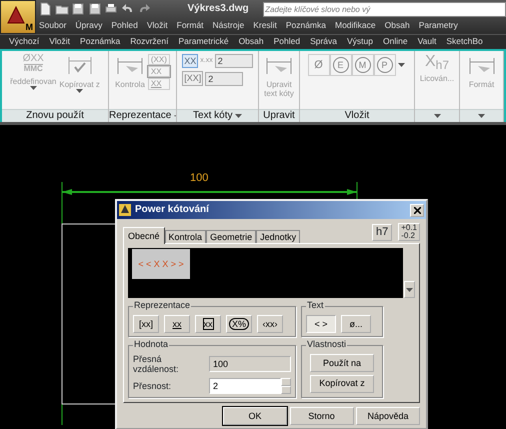  I want to click on ribbon-tab: SketchBo, so click(464, 42).